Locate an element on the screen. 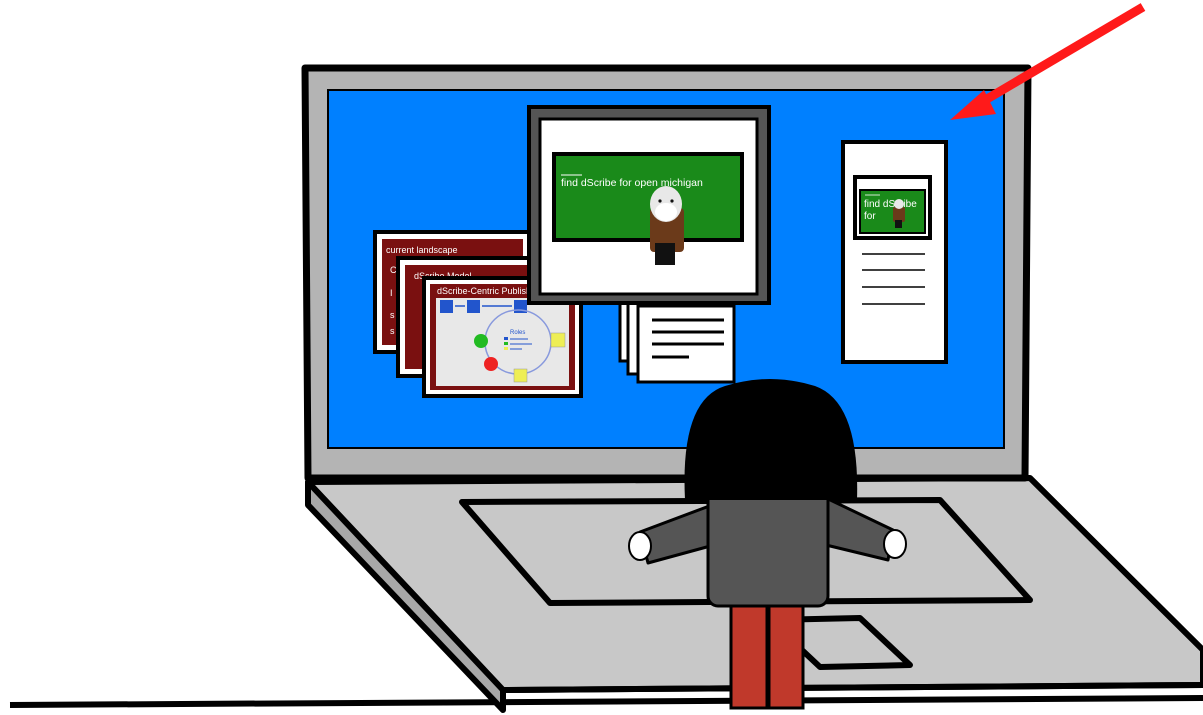  svg-text: I is located at coordinates (391, 293).